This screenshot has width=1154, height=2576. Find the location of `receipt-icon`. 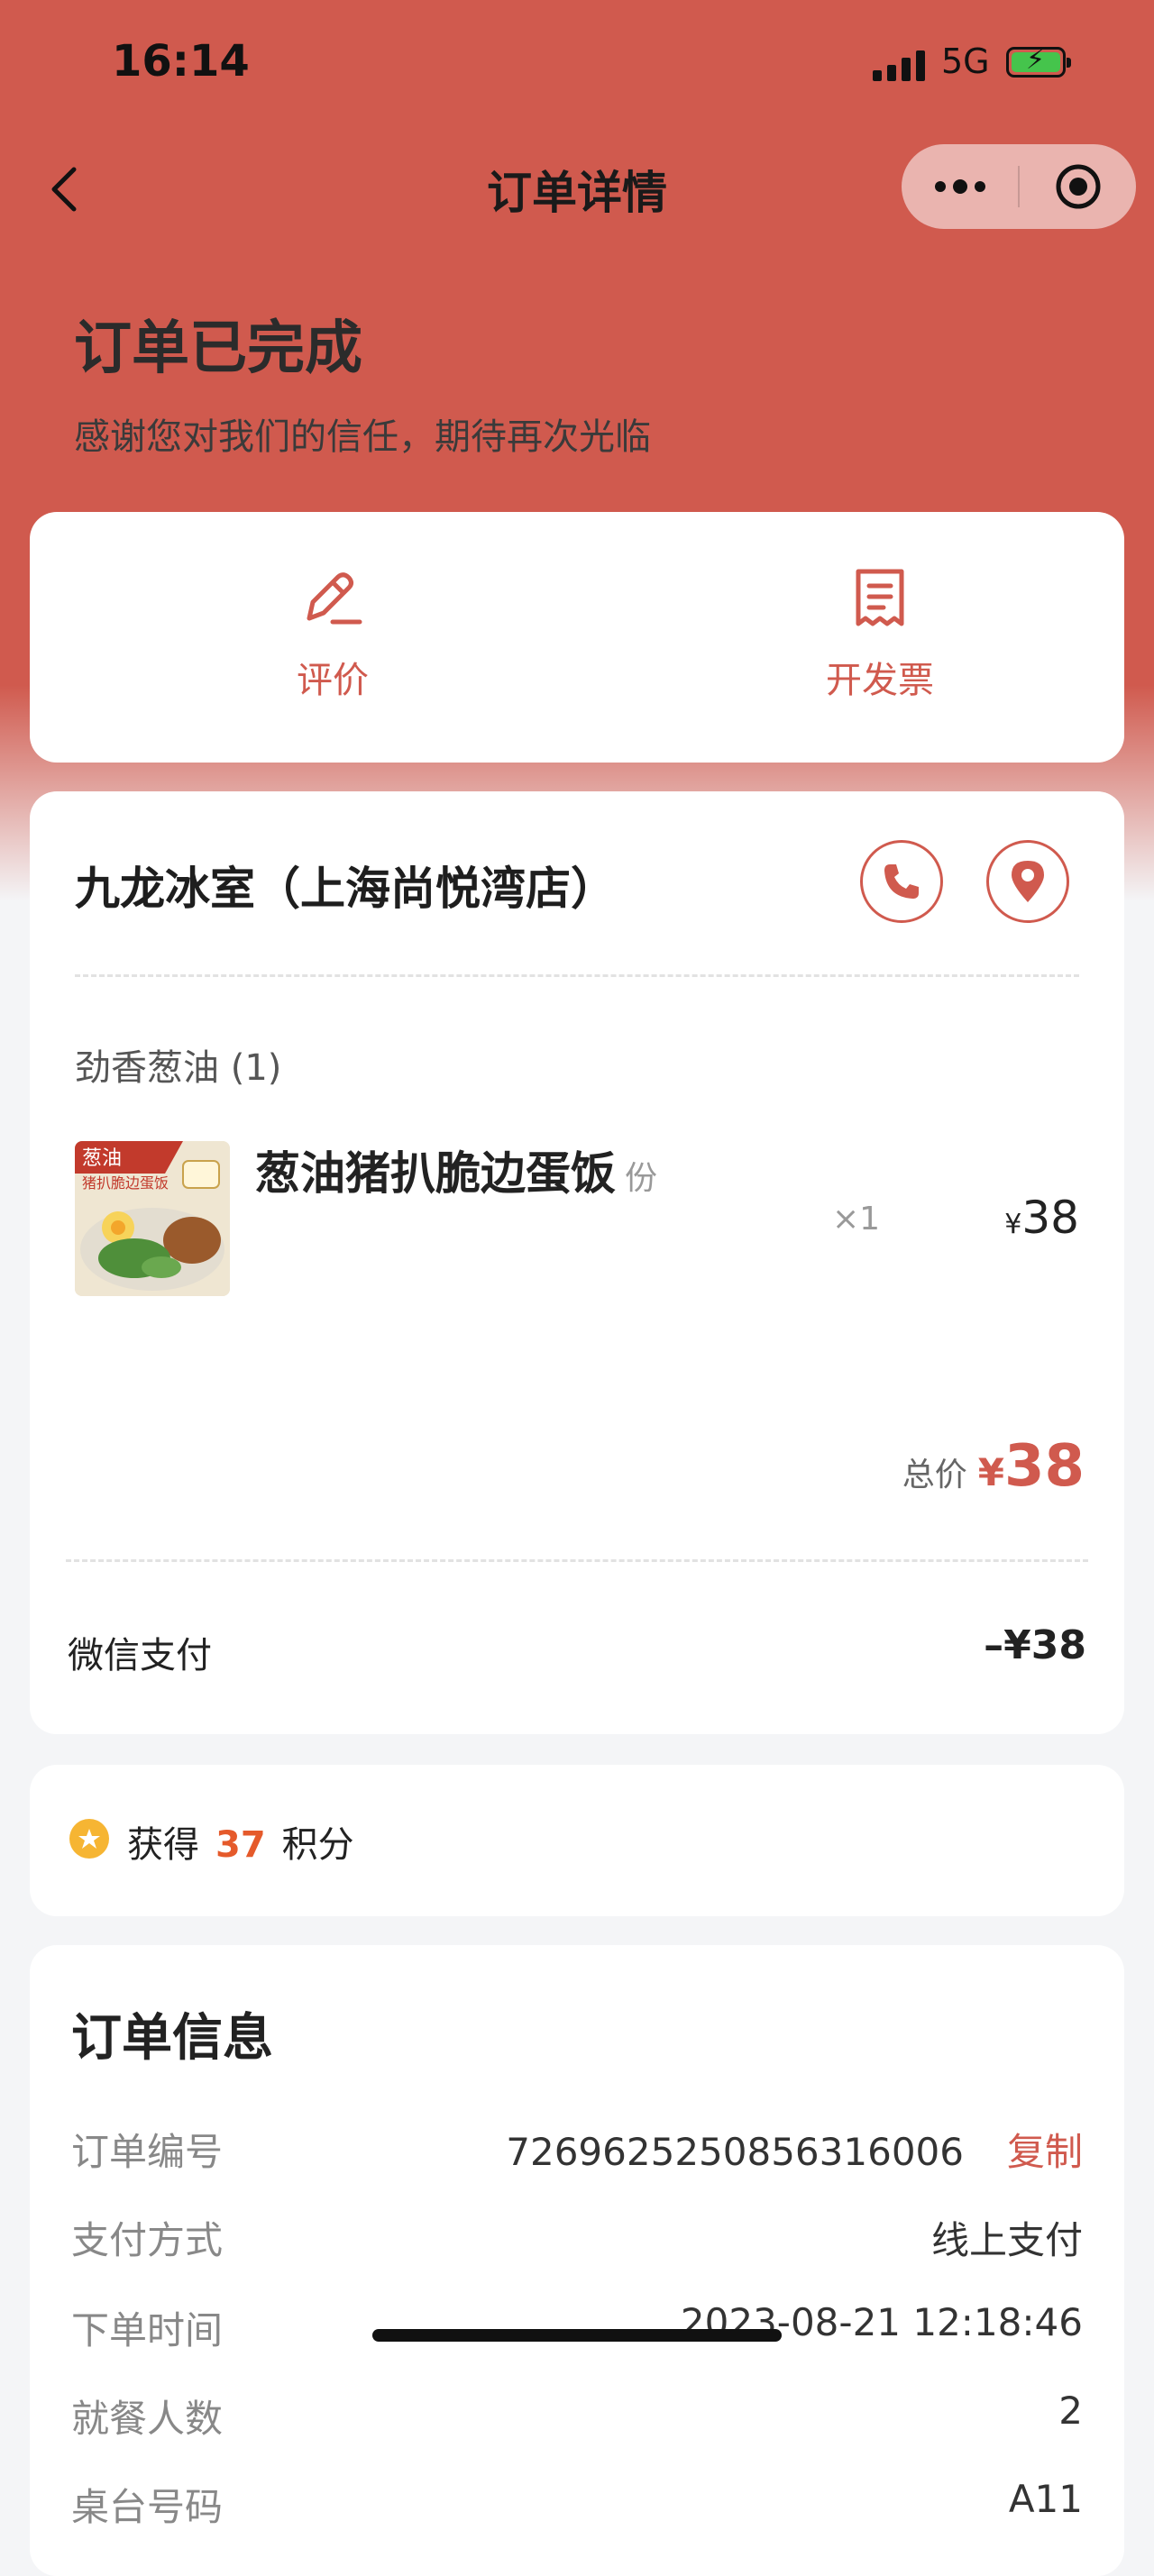

receipt-icon is located at coordinates (880, 598).